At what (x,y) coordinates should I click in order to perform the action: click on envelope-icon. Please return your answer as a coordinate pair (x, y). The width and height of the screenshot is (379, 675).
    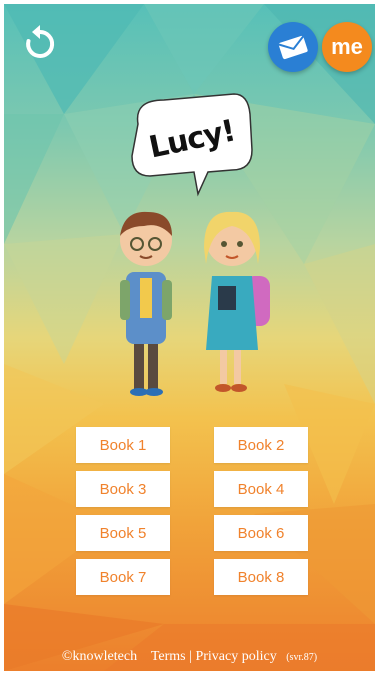
    Looking at the image, I should click on (293, 47).